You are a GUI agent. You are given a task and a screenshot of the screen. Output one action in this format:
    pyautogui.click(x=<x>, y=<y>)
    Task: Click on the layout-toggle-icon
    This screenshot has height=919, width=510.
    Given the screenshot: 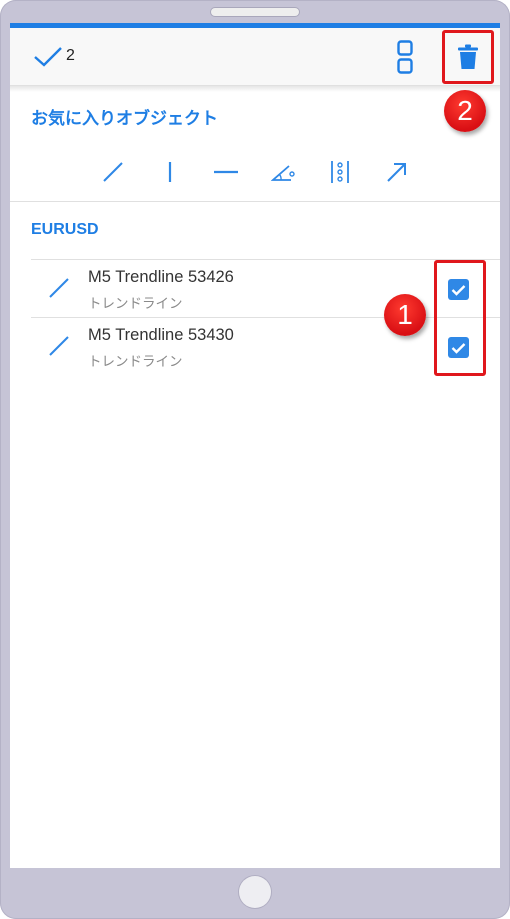 What is the action you would take?
    pyautogui.click(x=405, y=57)
    